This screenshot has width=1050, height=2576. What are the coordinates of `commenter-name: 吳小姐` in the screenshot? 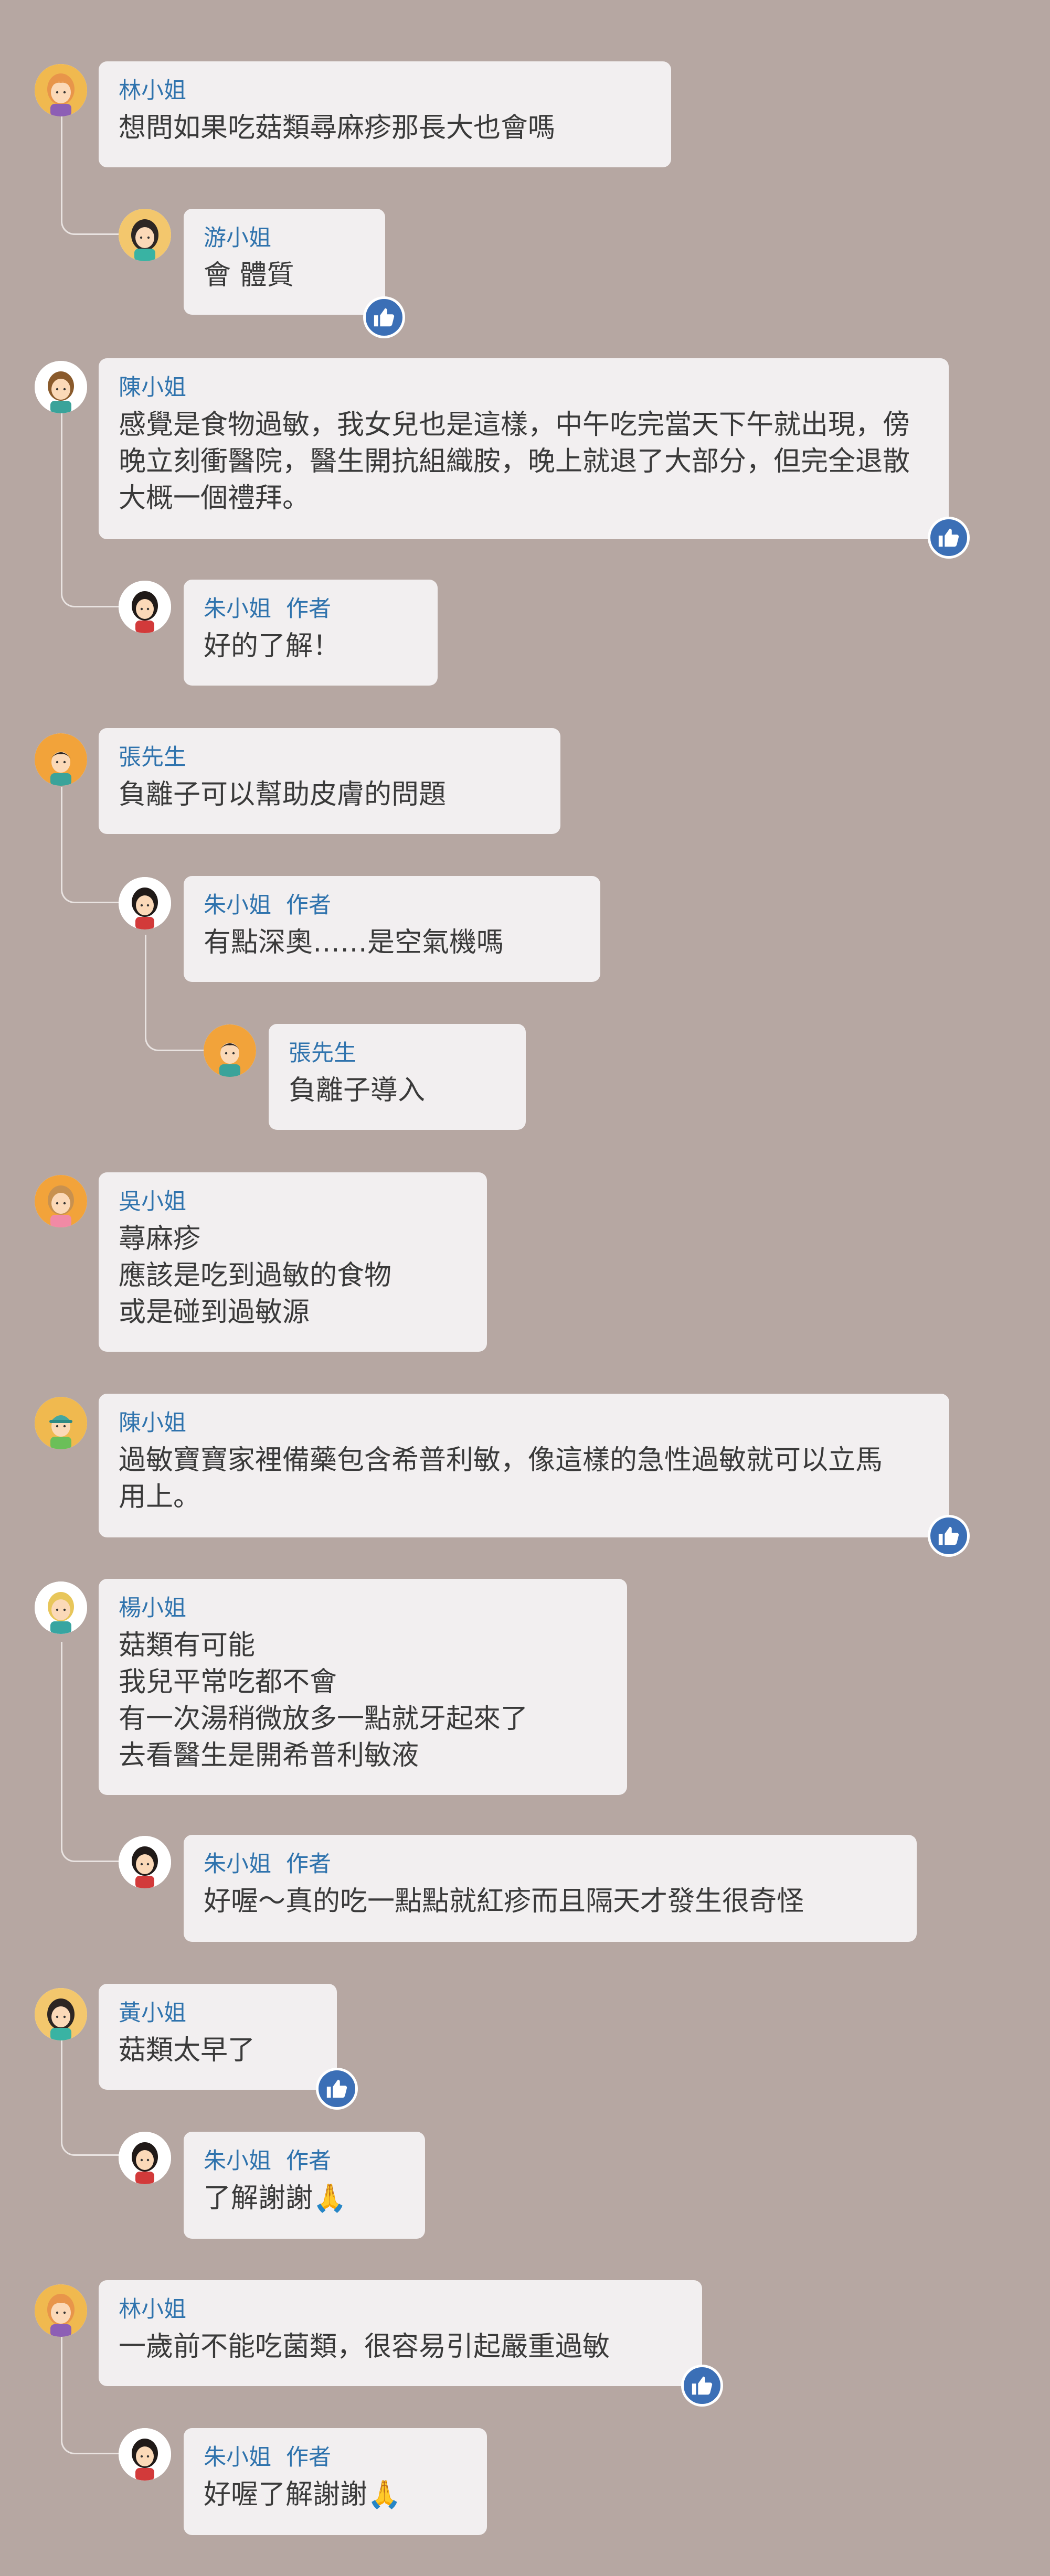 It's located at (152, 1202).